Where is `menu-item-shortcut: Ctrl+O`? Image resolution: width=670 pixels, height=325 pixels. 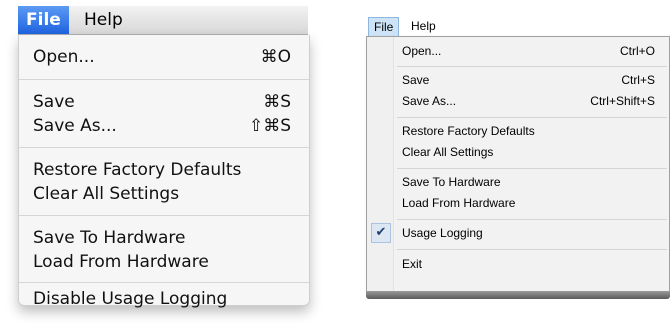 menu-item-shortcut: Ctrl+O is located at coordinates (637, 51).